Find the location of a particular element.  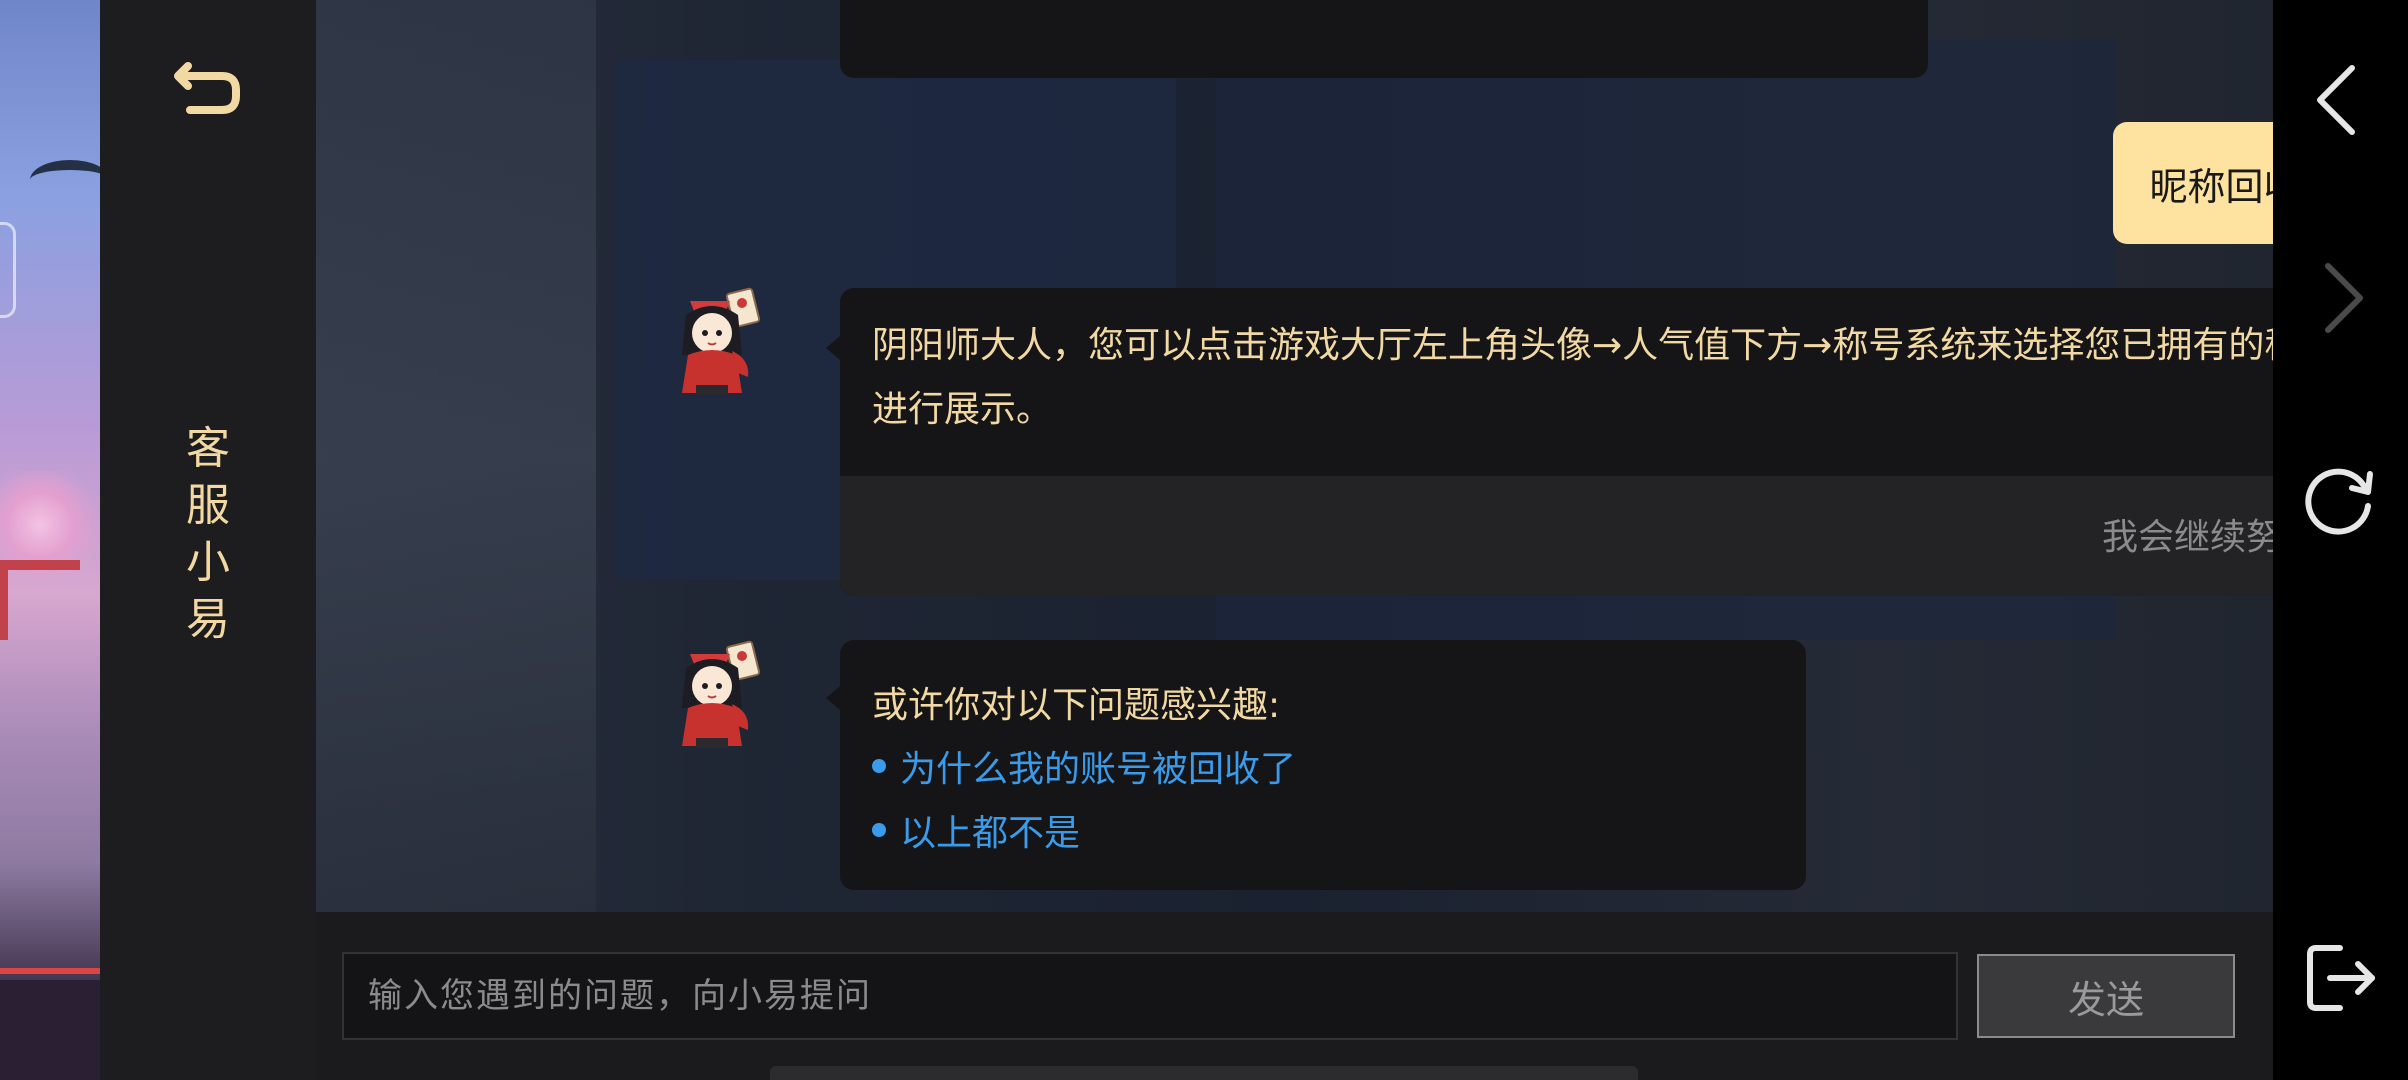

sidebar-title-char: 易 is located at coordinates (208, 619).